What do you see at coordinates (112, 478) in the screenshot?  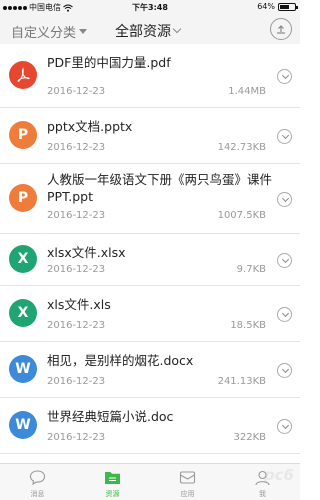 I see `folder-icon` at bounding box center [112, 478].